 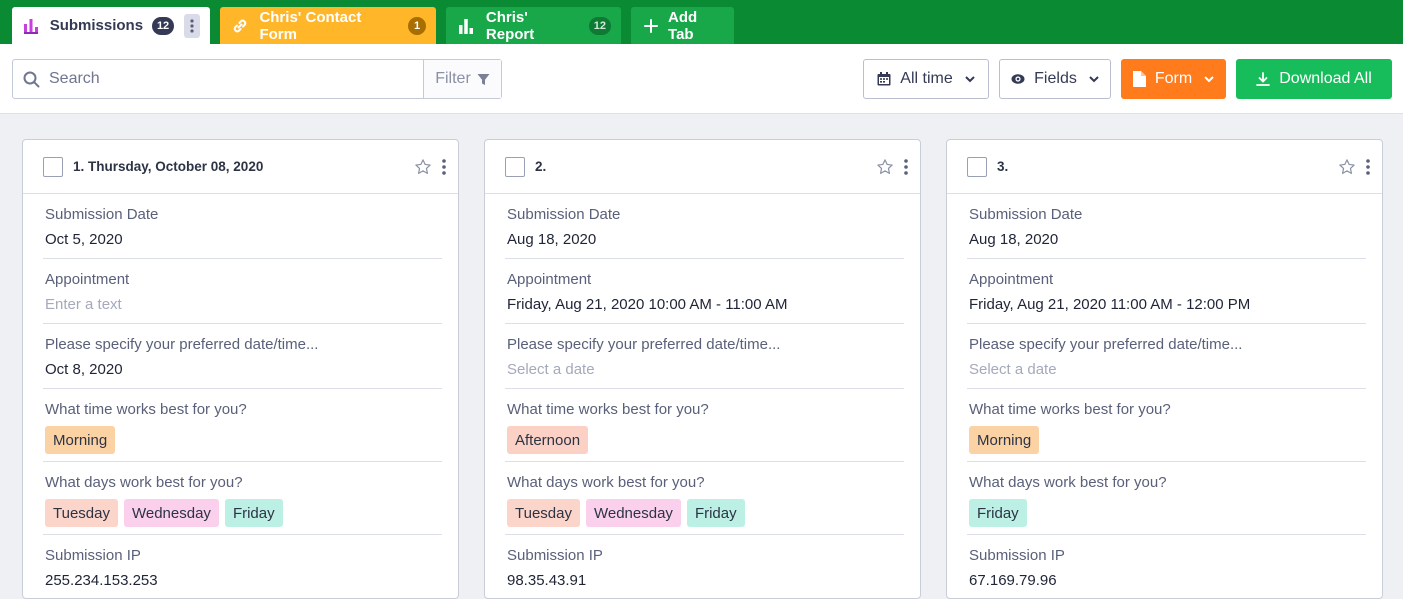 I want to click on field-value: 98.35.43.91, so click(x=547, y=580).